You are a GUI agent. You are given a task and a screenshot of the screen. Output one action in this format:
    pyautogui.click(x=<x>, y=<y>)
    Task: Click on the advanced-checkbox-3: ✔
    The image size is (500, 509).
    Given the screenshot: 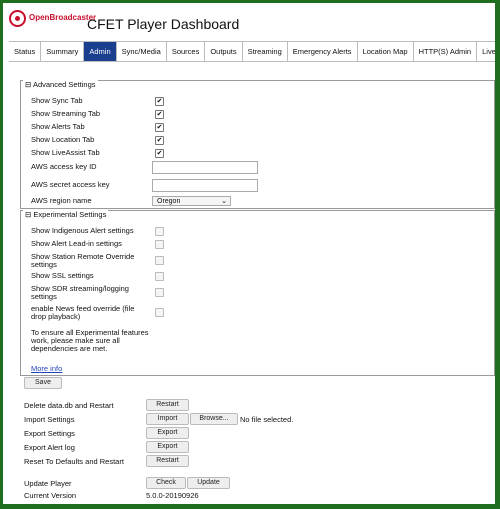 What is the action you would take?
    pyautogui.click(x=159, y=140)
    